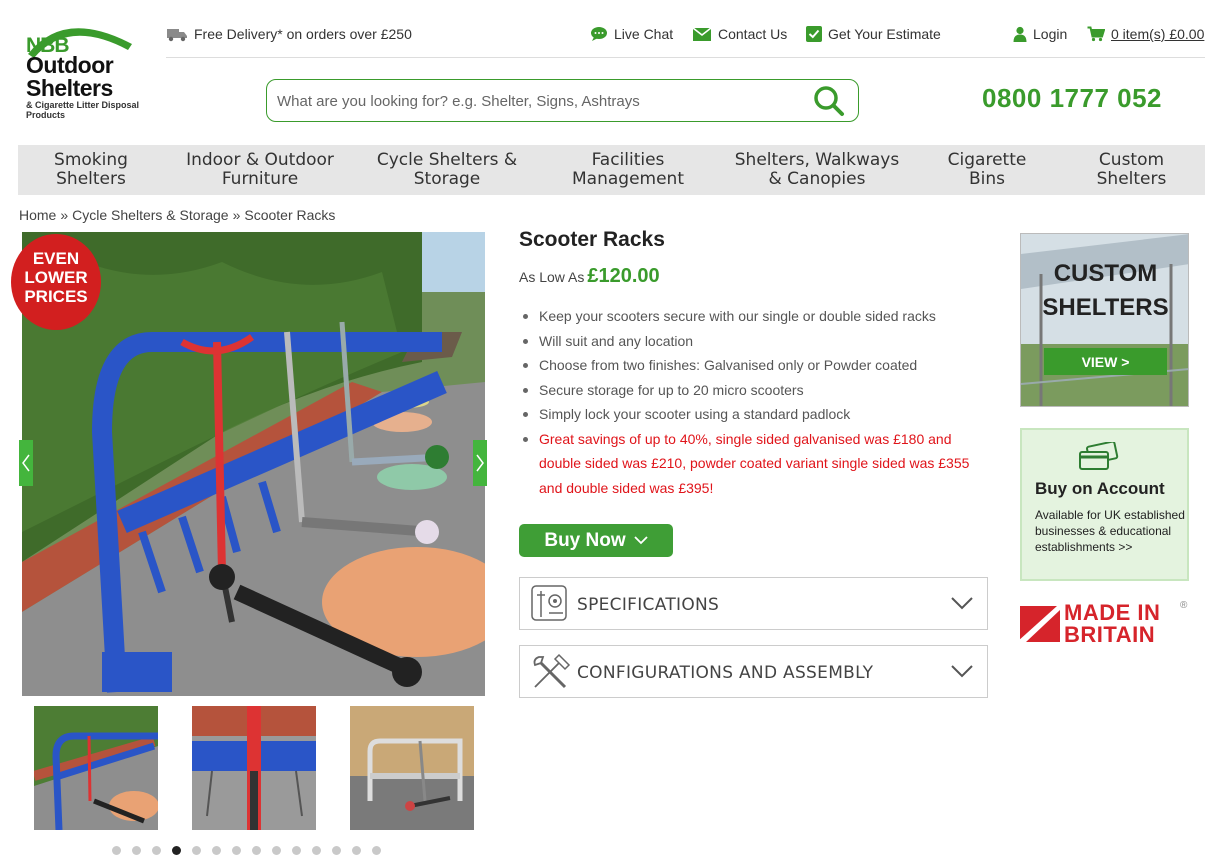  I want to click on search-box, so click(562, 100).